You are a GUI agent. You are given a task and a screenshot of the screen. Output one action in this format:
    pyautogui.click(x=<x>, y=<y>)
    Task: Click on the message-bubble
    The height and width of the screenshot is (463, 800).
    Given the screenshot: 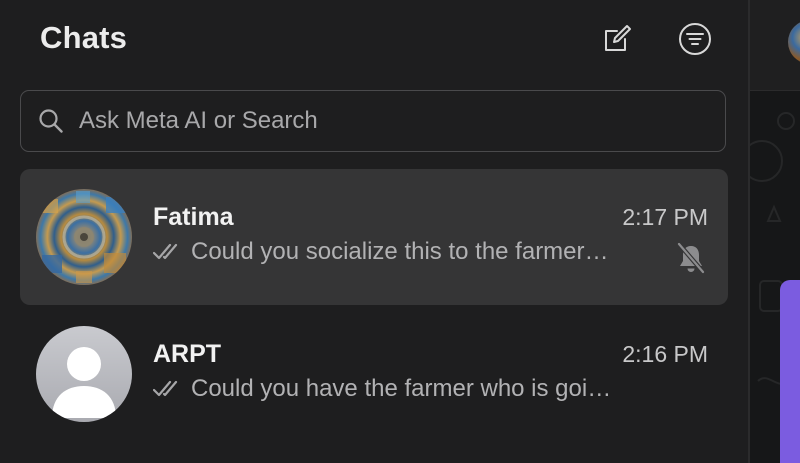 What is the action you would take?
    pyautogui.click(x=790, y=371)
    